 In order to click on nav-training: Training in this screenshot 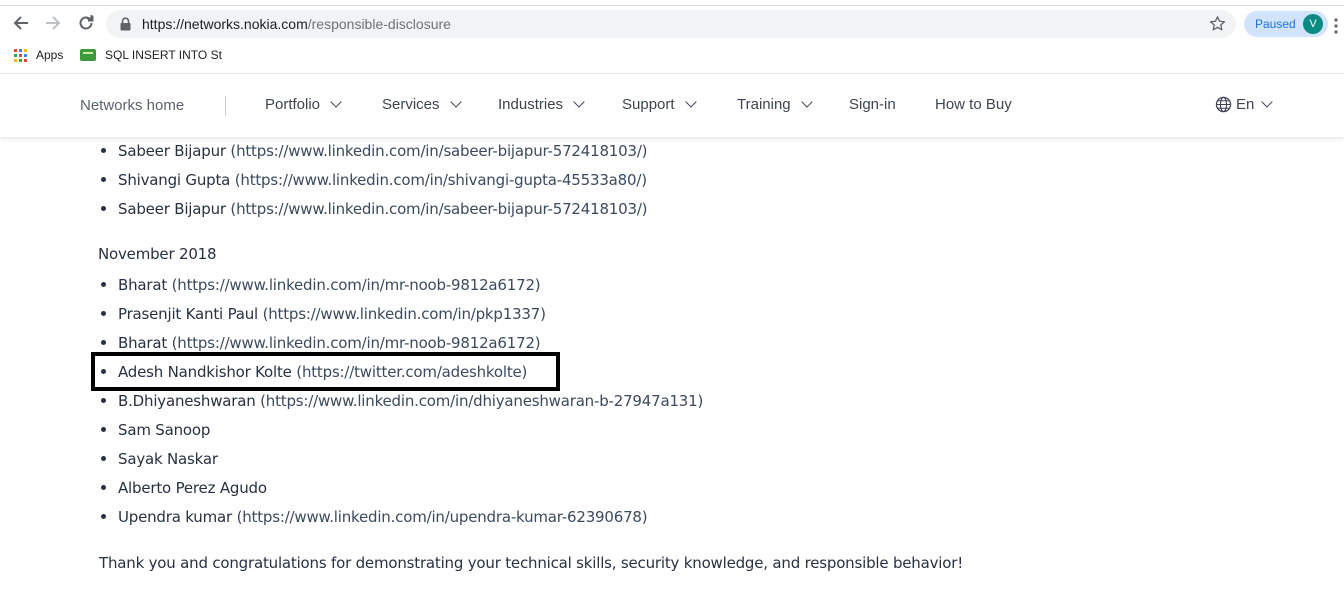, I will do `click(775, 104)`.